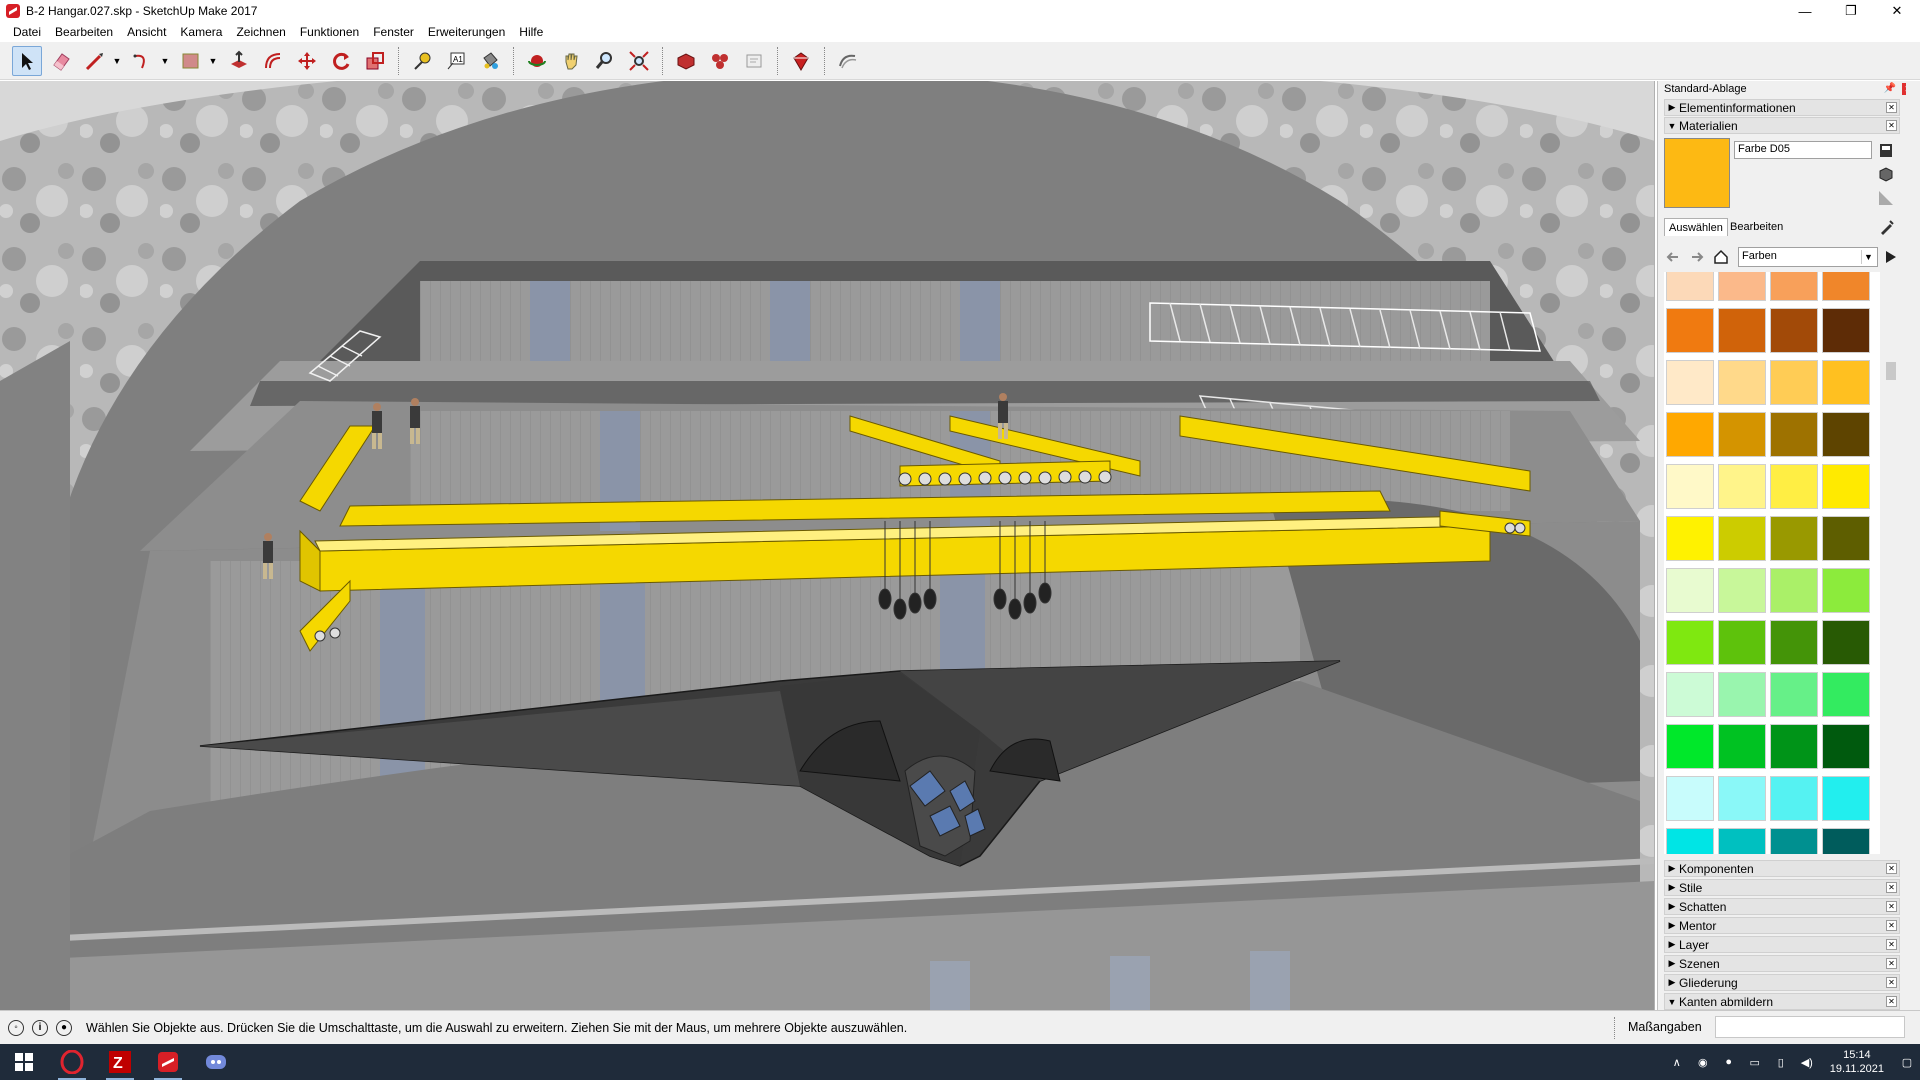 Image resolution: width=1920 pixels, height=1080 pixels. I want to click on filezilla-icon: Z, so click(120, 1062).